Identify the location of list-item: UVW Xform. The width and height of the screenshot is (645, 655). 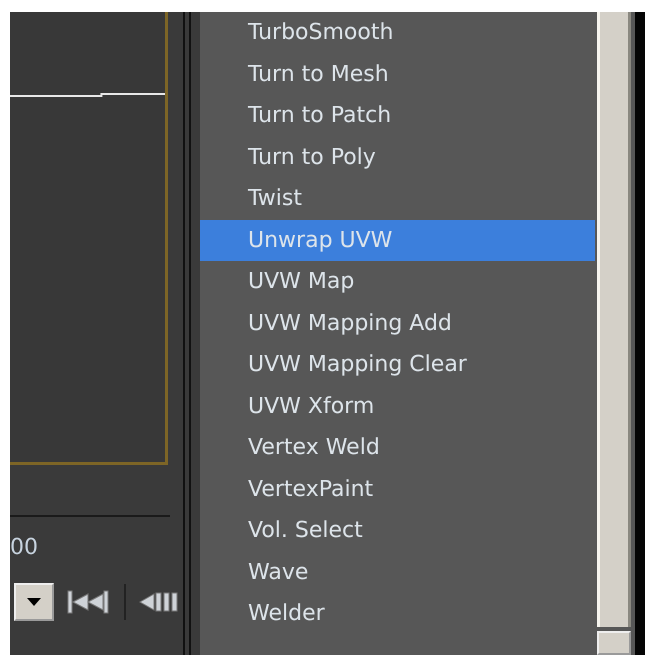
(397, 406).